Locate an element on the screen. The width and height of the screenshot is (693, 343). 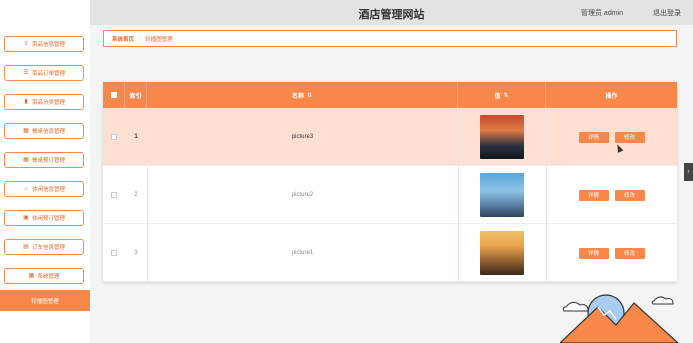
bus-icon: ▤ is located at coordinates (26, 247).